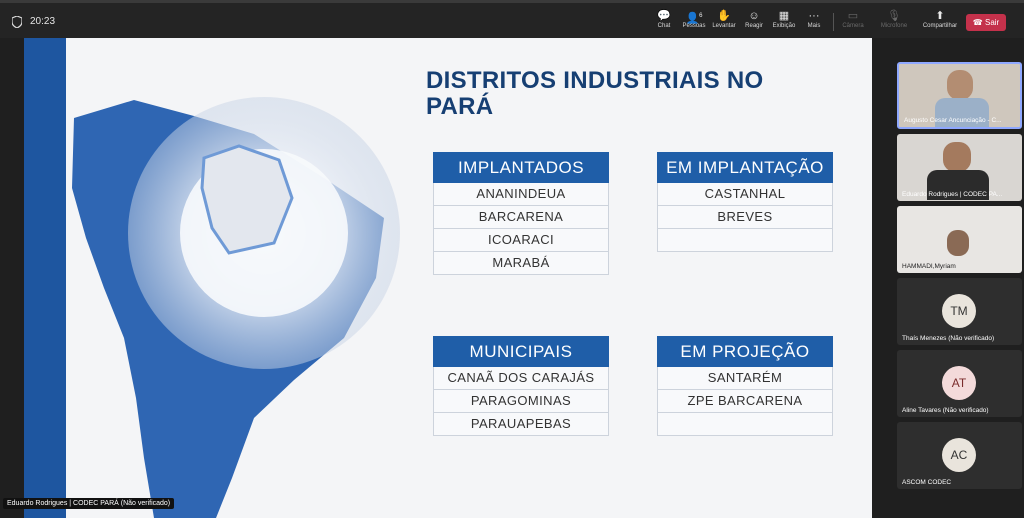  Describe the element at coordinates (745, 378) in the screenshot. I see `table-row: SANTARÉM` at that location.